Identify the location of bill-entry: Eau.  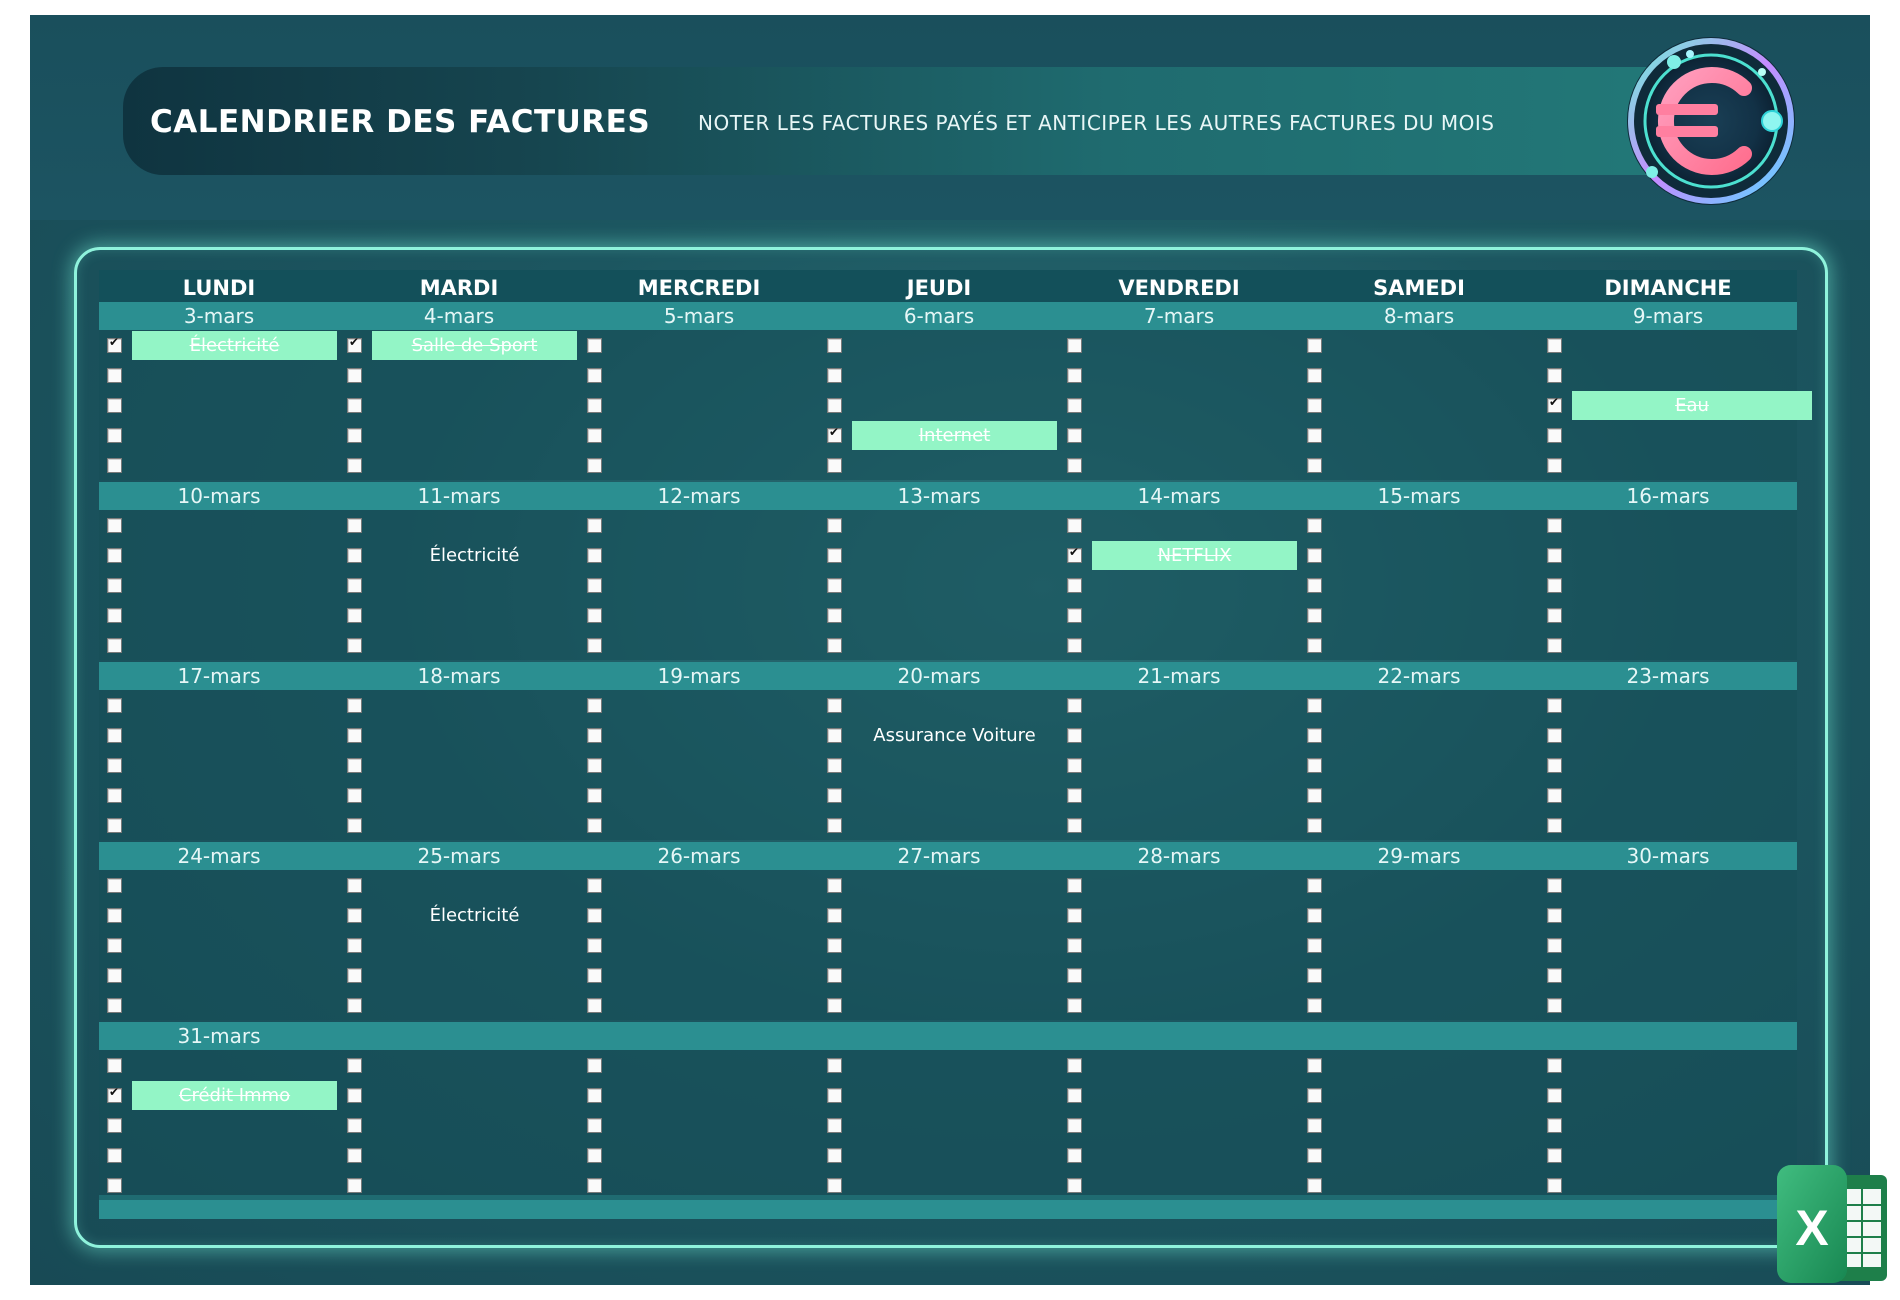
(1692, 405).